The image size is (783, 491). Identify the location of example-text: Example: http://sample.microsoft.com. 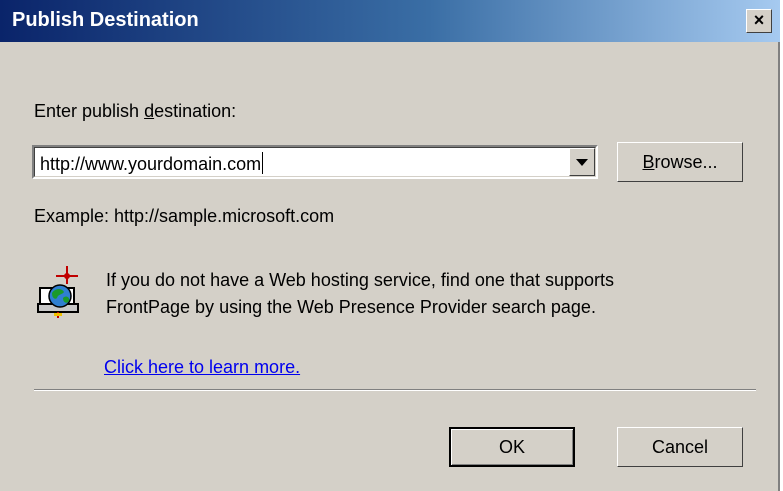
(184, 216).